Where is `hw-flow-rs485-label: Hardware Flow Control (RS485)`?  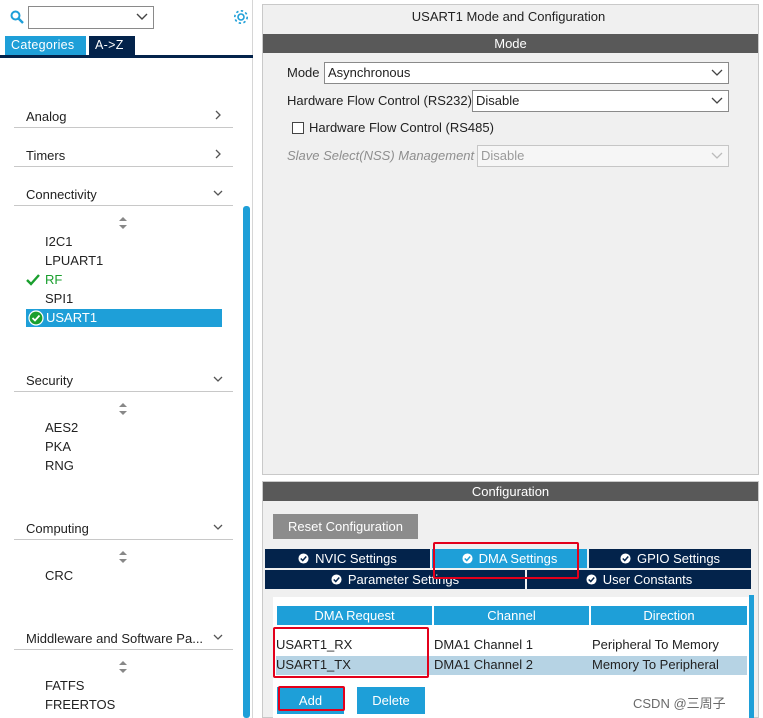 hw-flow-rs485-label: Hardware Flow Control (RS485) is located at coordinates (401, 127).